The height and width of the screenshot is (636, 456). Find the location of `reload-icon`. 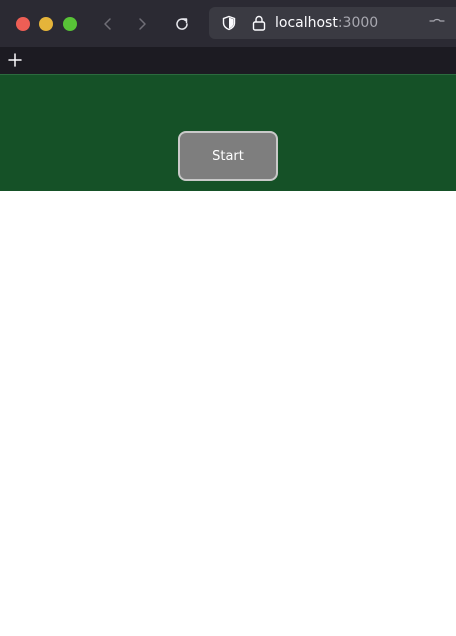

reload-icon is located at coordinates (182, 24).